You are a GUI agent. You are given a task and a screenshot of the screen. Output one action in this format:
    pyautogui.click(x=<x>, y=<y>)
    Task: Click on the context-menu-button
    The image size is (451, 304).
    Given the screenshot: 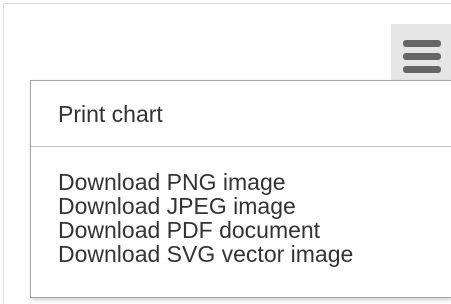 What is the action you would take?
    pyautogui.click(x=421, y=54)
    